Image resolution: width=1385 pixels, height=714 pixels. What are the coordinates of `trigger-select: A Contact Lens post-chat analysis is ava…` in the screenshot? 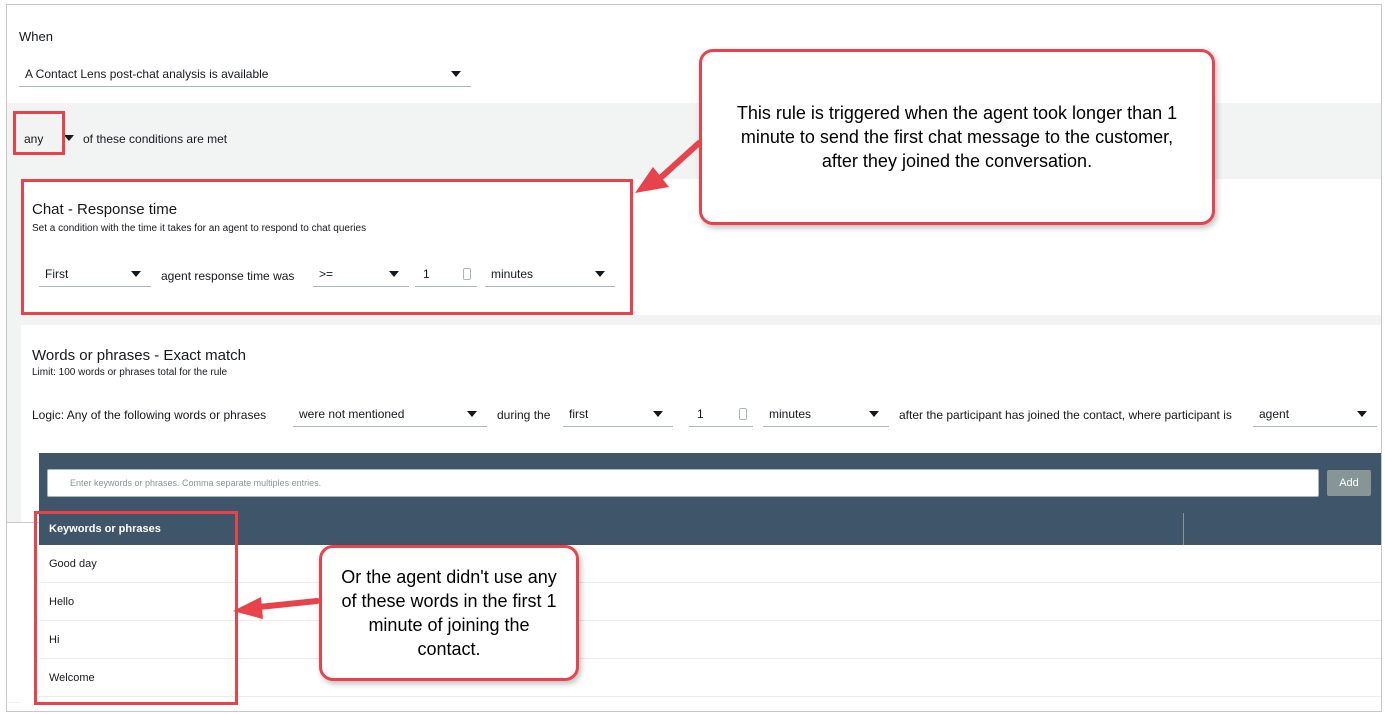 It's located at (245, 74).